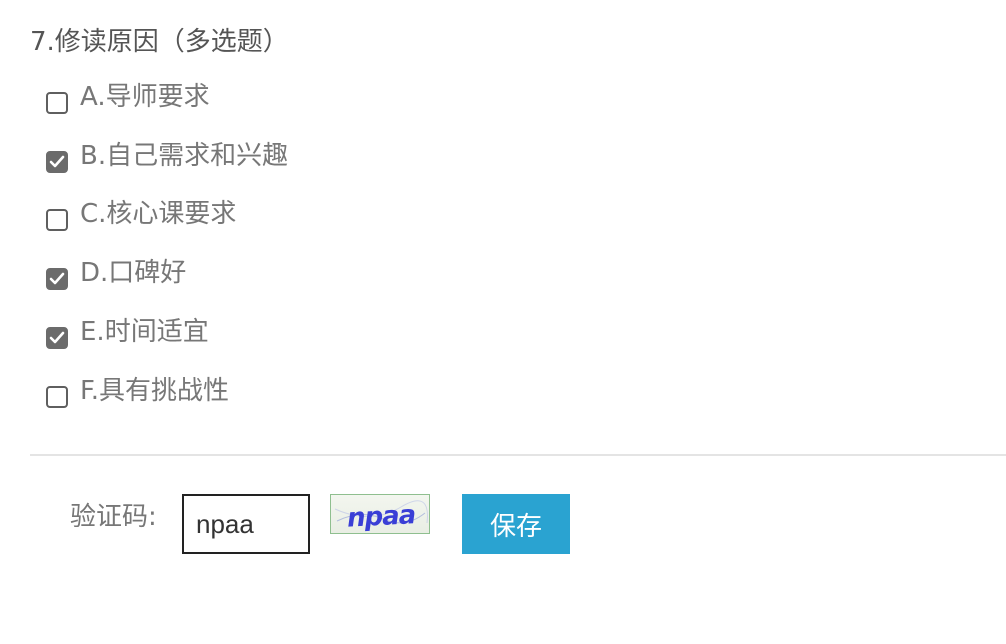 The height and width of the screenshot is (644, 1006). I want to click on option-f: F.具有挑战性, so click(137, 391).